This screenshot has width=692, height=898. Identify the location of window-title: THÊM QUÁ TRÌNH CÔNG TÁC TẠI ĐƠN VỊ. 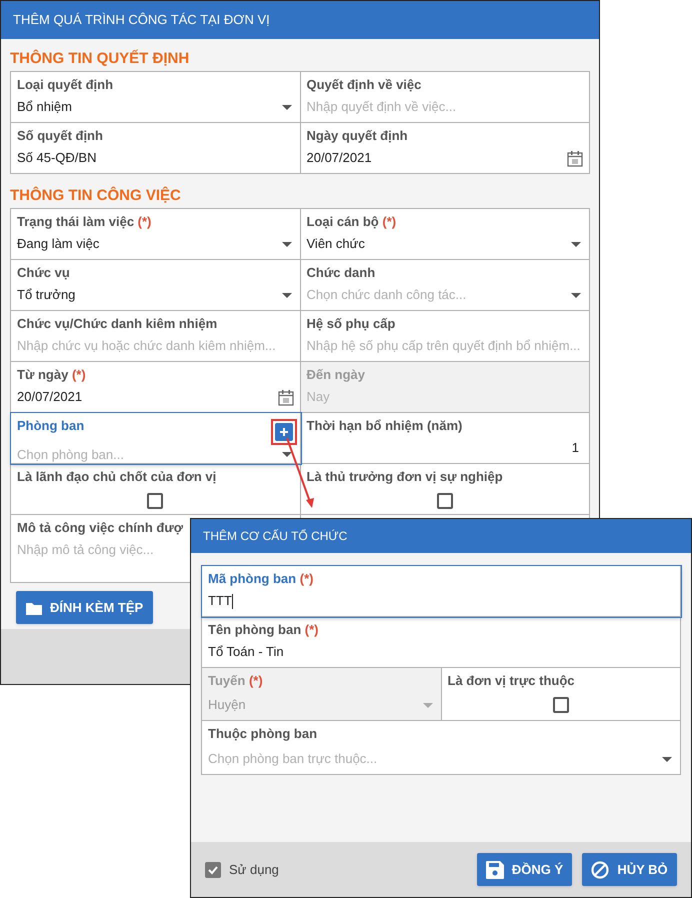
(141, 20).